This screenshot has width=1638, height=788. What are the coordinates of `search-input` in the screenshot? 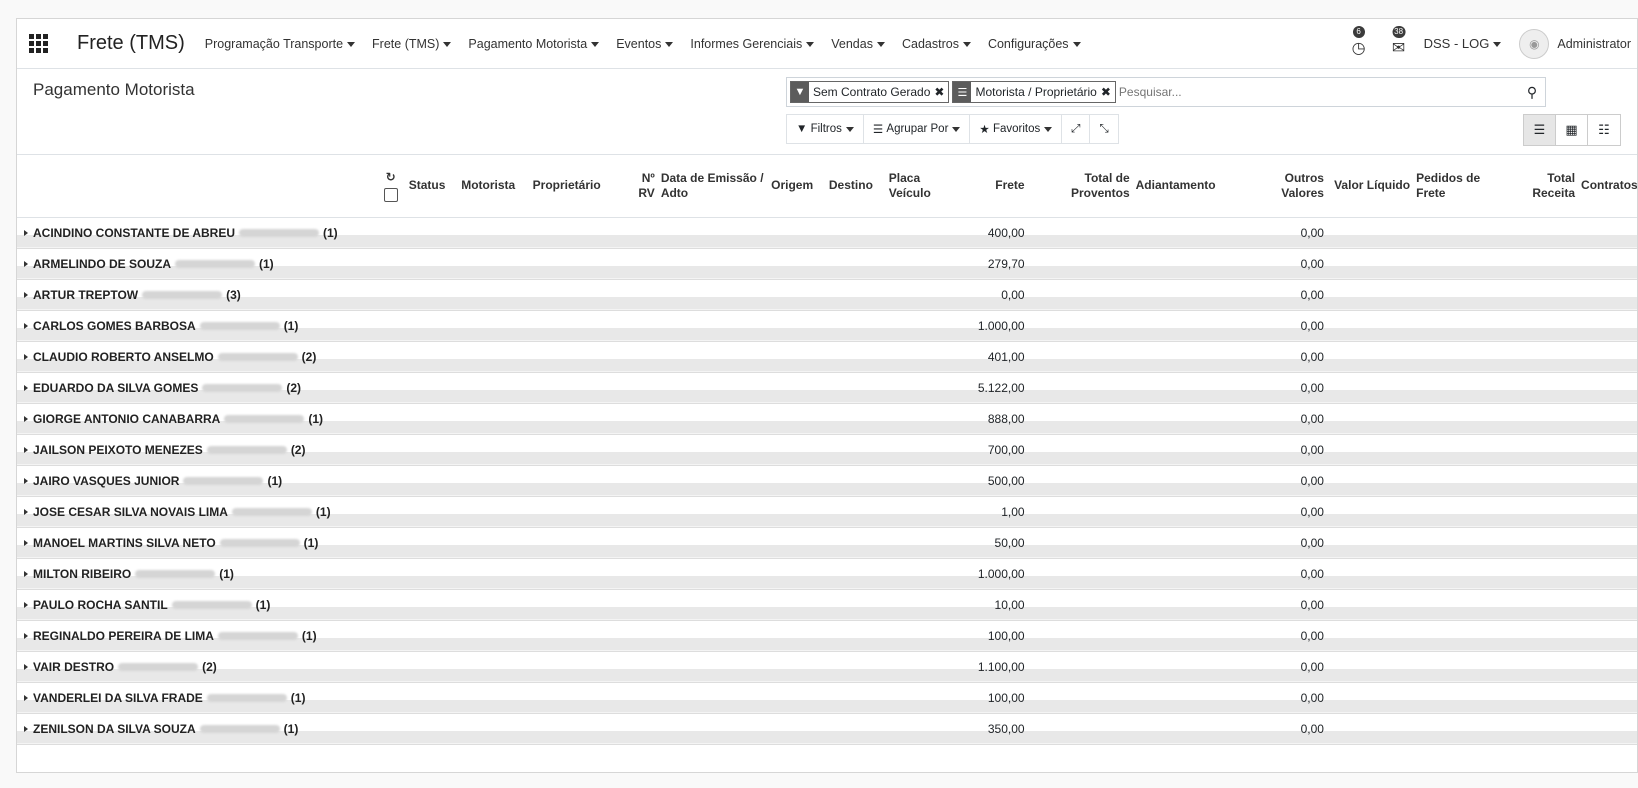 It's located at (1320, 92).